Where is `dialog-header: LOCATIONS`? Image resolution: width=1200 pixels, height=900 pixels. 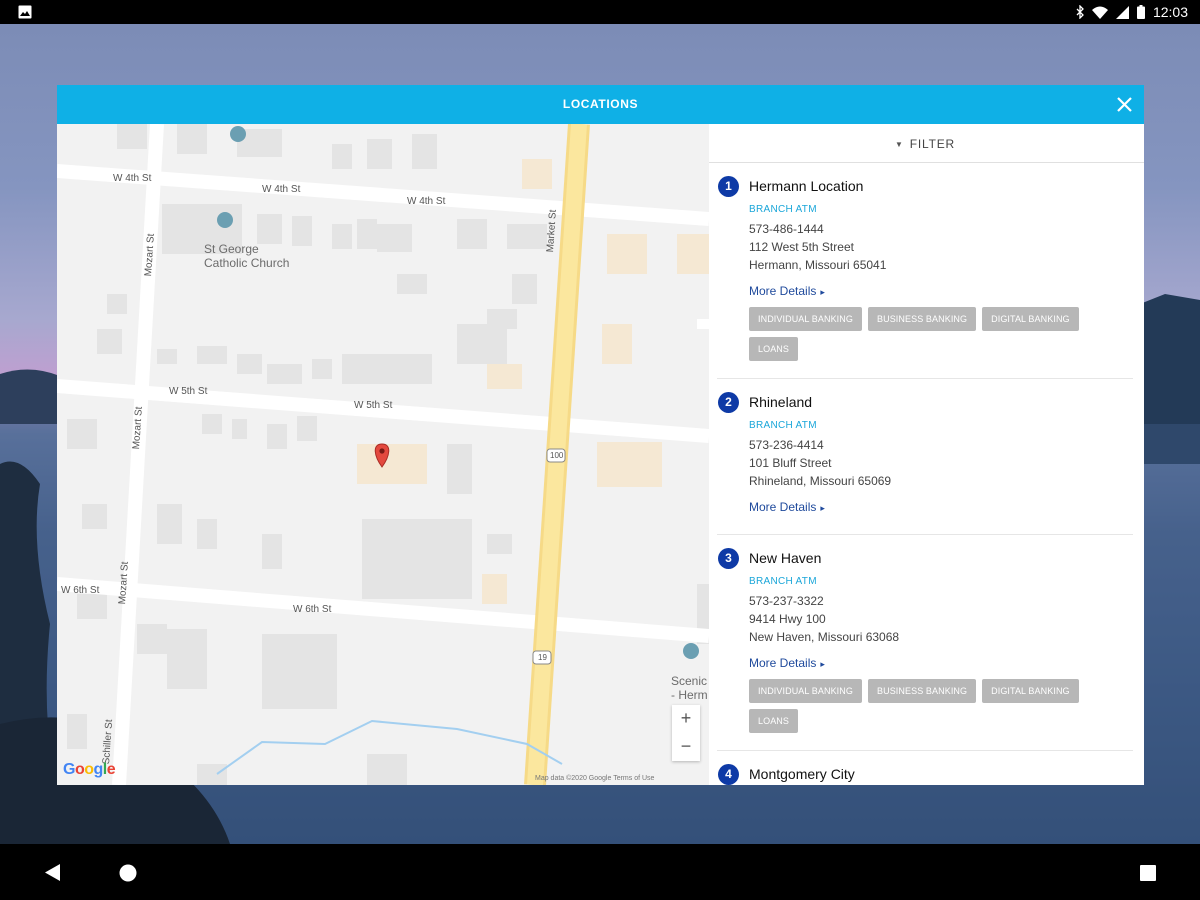
dialog-header: LOCATIONS is located at coordinates (600, 104).